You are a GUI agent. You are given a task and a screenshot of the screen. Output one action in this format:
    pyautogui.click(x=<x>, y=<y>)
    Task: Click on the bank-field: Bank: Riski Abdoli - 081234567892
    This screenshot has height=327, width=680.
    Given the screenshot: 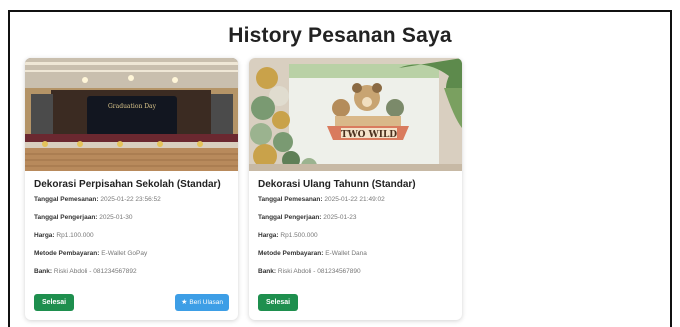 What is the action you would take?
    pyautogui.click(x=131, y=271)
    